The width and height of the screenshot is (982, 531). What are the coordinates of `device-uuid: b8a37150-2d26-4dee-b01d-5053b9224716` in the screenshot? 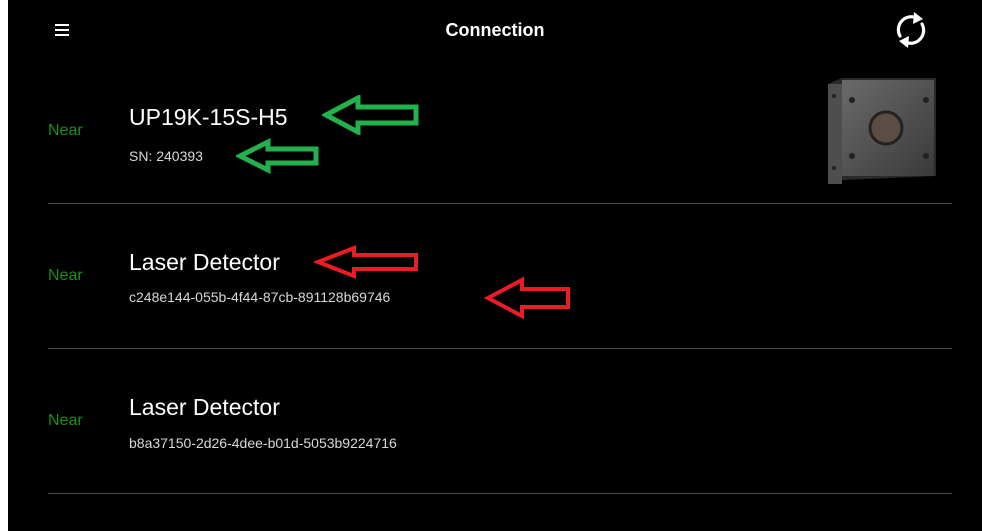 It's located at (263, 443).